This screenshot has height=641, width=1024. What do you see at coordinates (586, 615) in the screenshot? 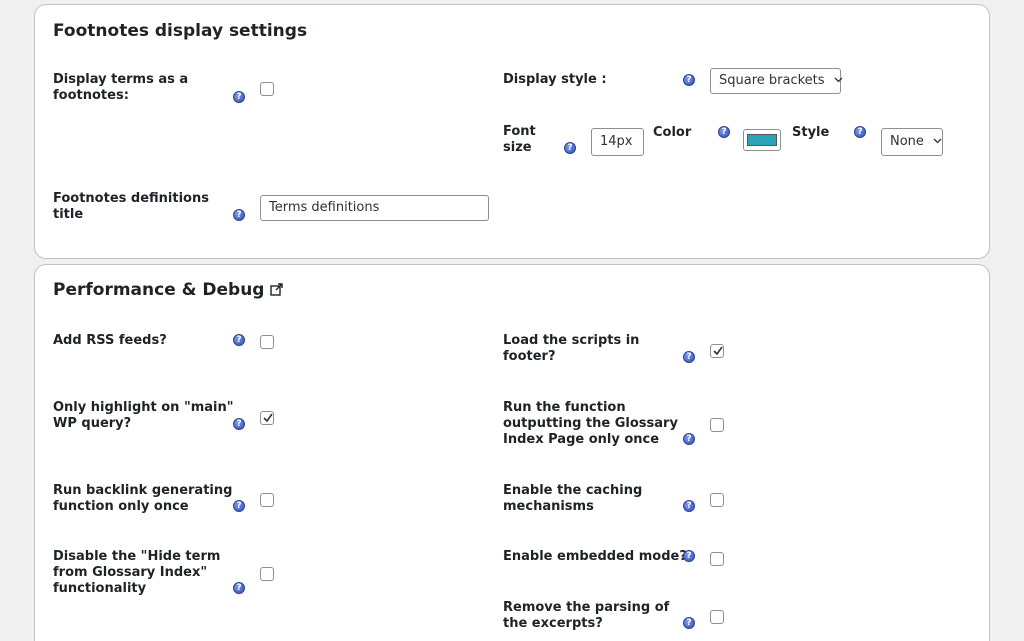
I see `excerpts-parsing-label: Remove the parsing of the excerpts?` at bounding box center [586, 615].